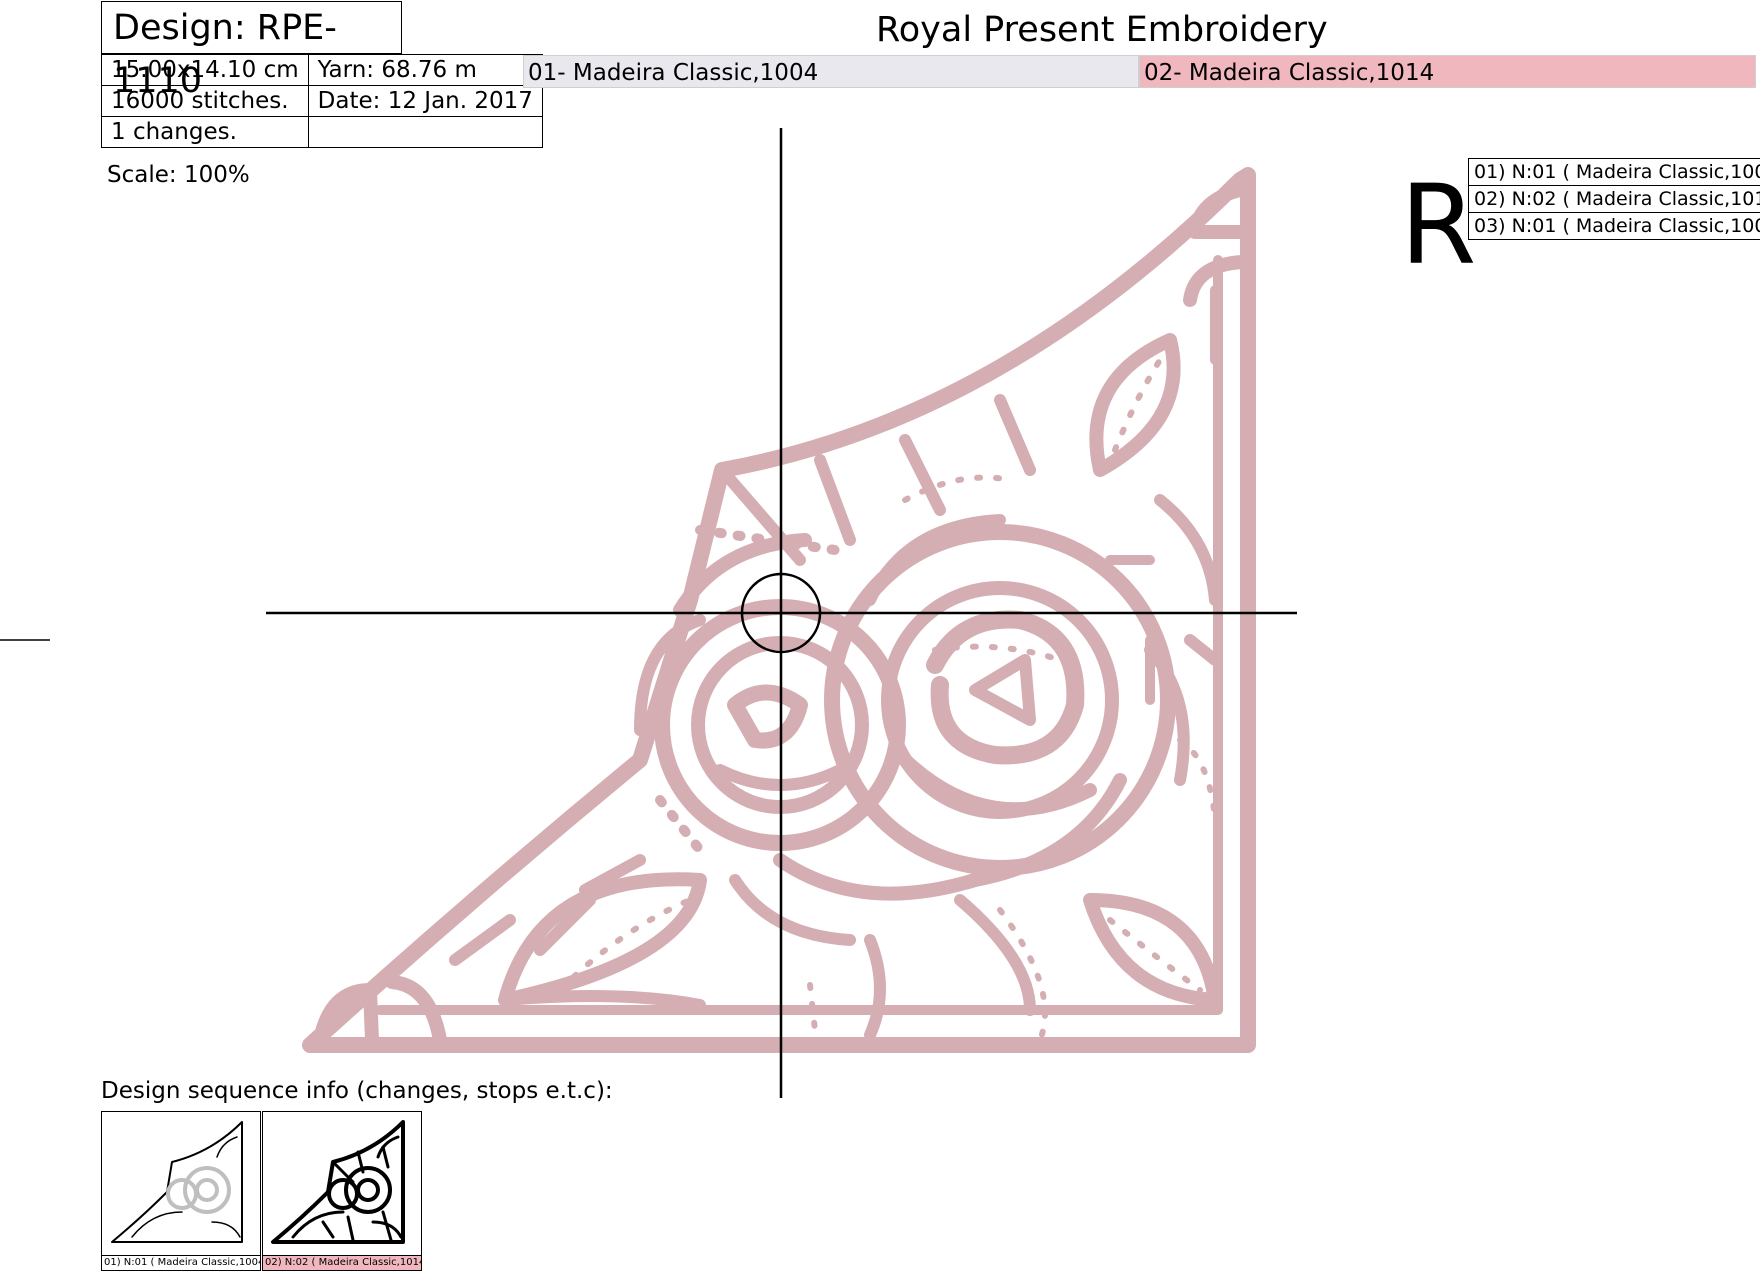 The width and height of the screenshot is (1760, 1280). Describe the element at coordinates (181, 1262) in the screenshot. I see `thumbnail-caption: 01) N:01 ( Madeira Classic,1004)` at that location.